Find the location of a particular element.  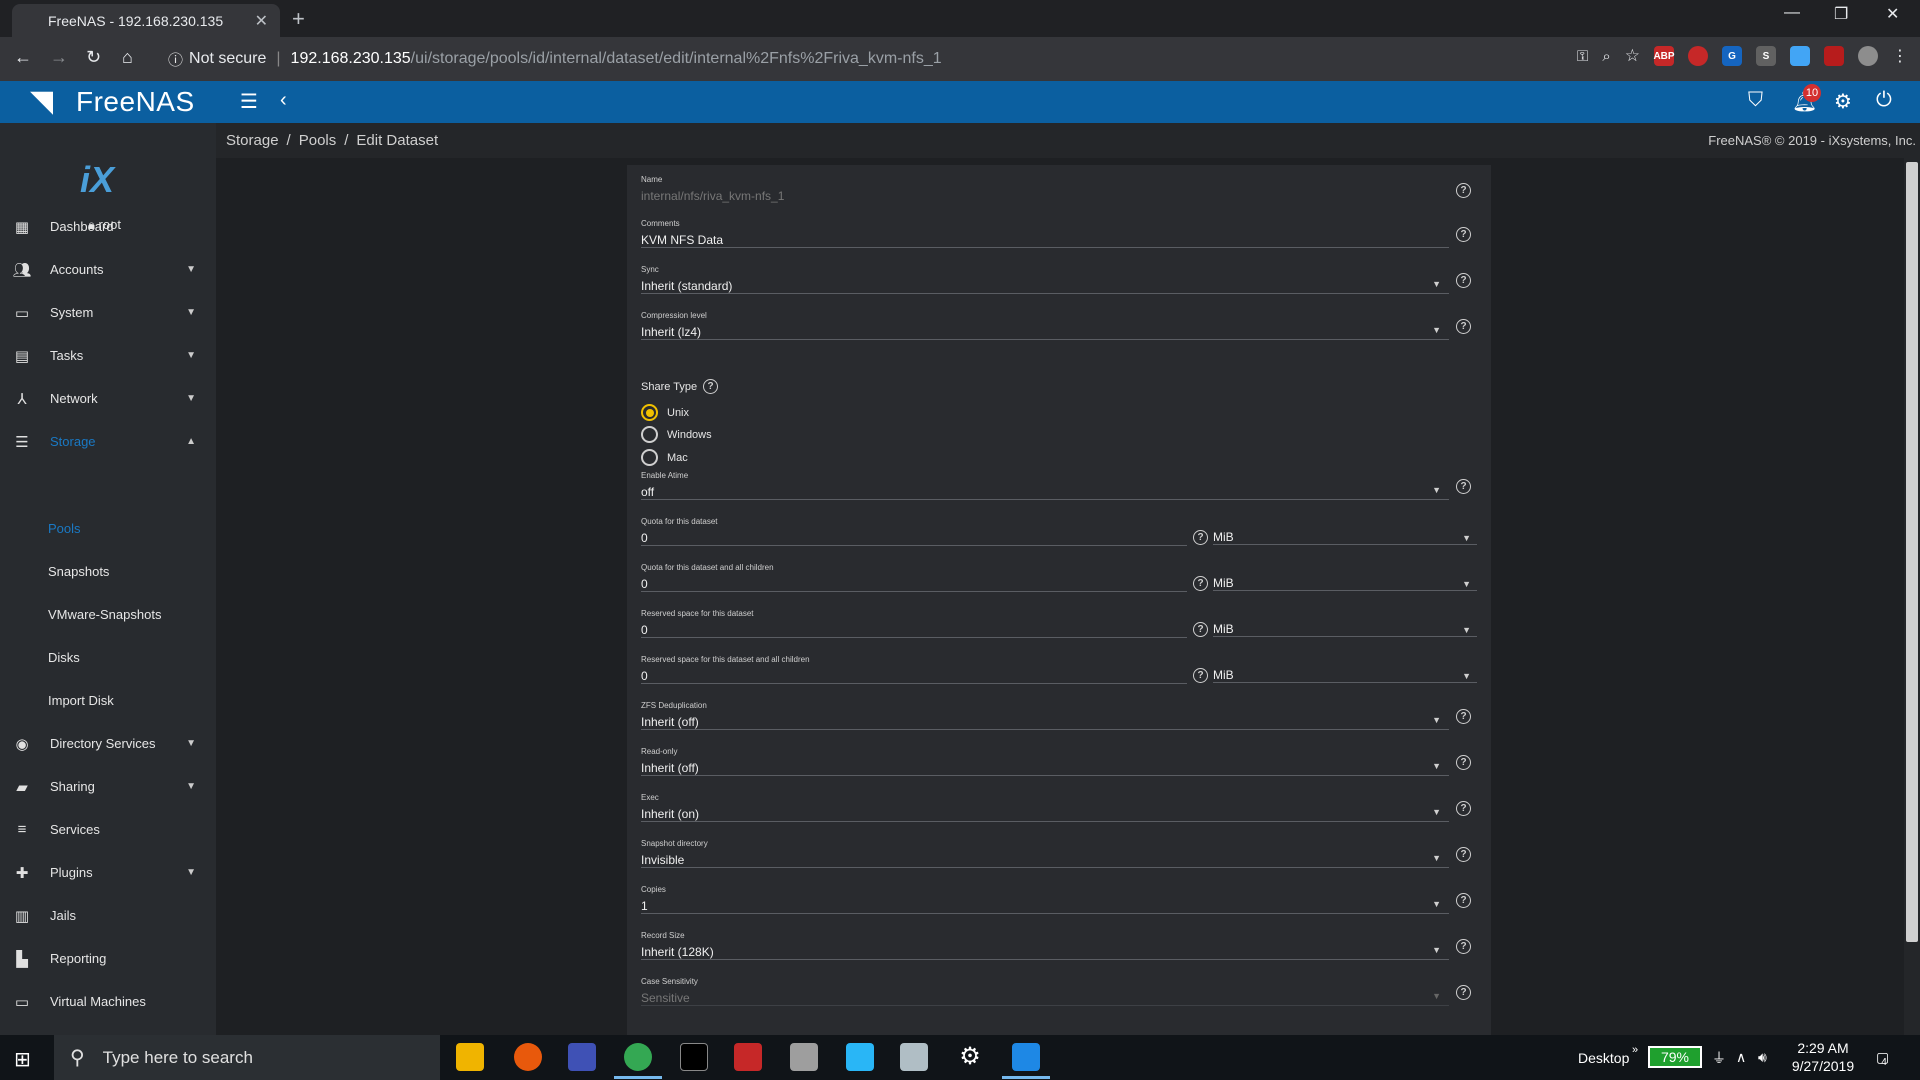

extension-red-icon is located at coordinates (1698, 56).